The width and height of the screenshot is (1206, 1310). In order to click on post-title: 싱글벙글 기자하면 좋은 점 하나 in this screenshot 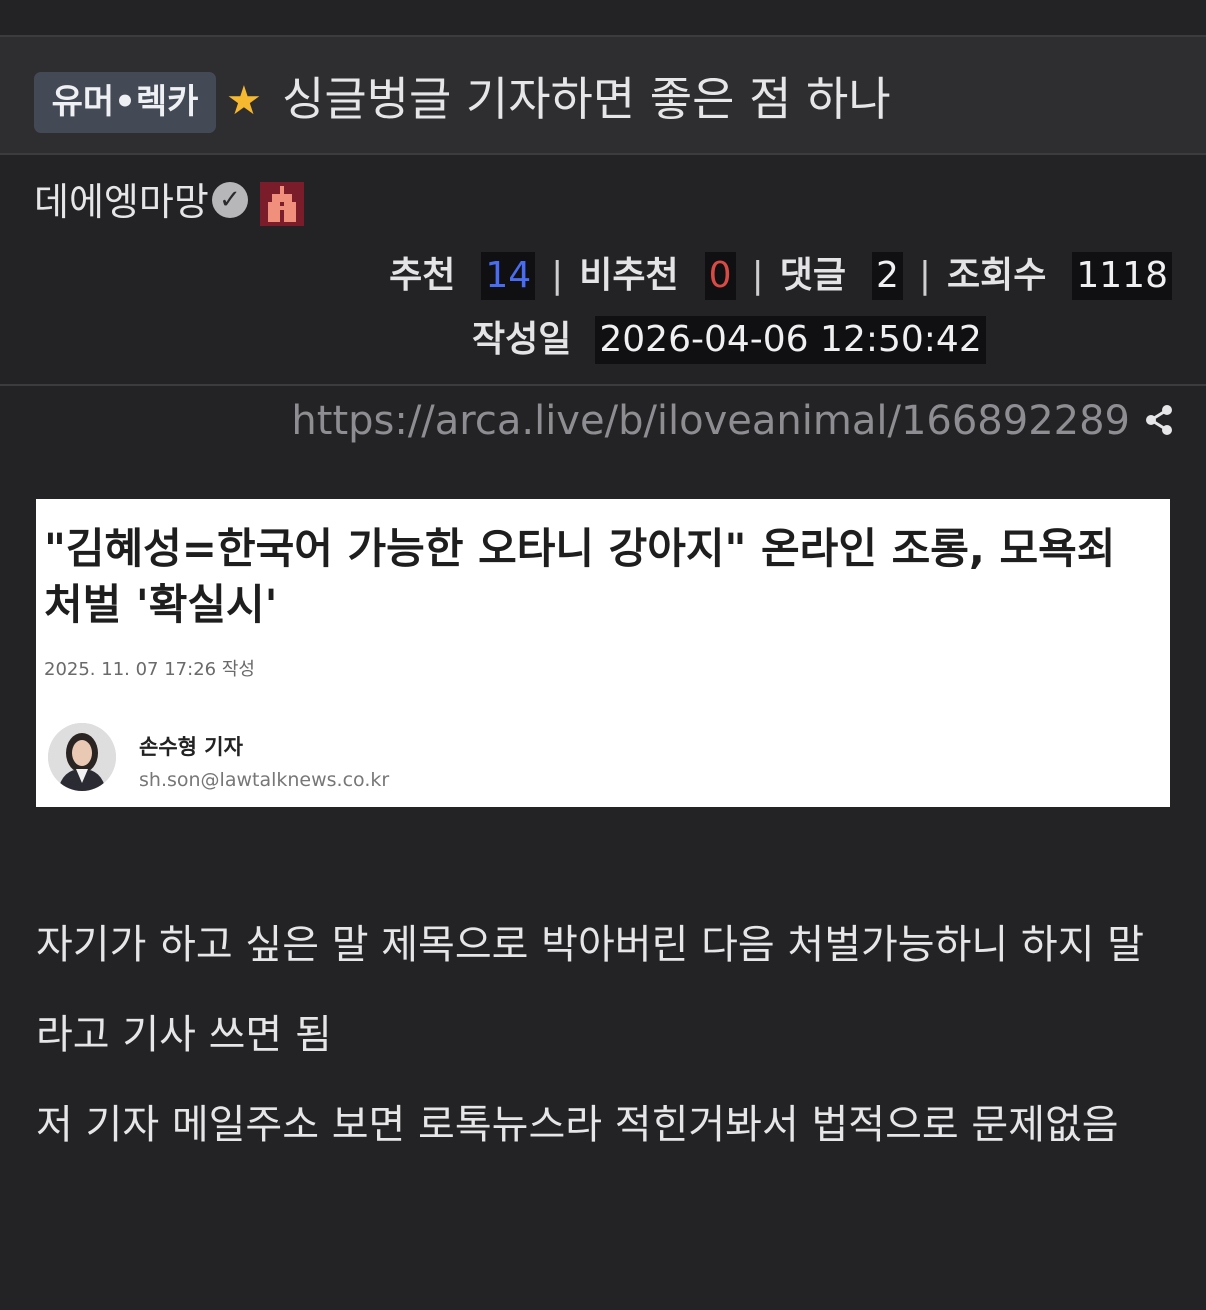, I will do `click(586, 99)`.